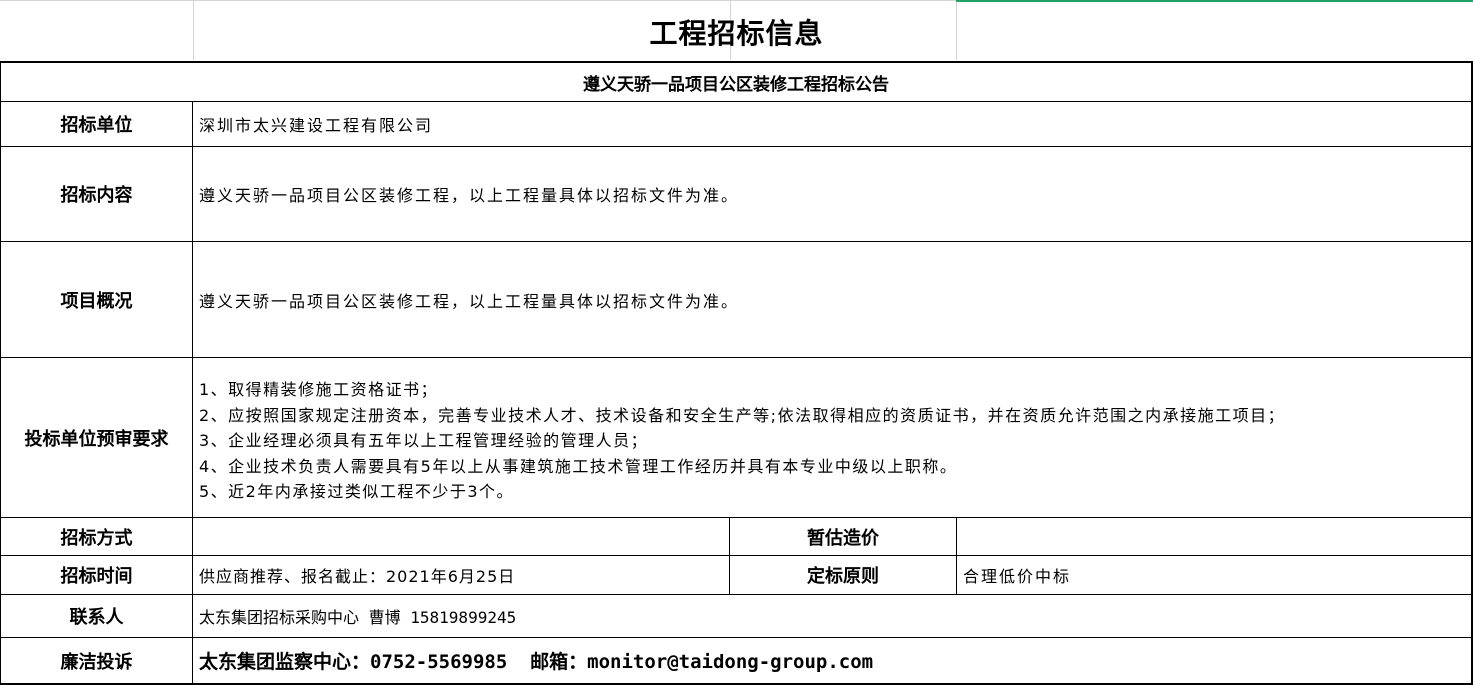 Image resolution: width=1473 pixels, height=685 pixels. What do you see at coordinates (96, 299) in the screenshot?
I see `overview-label: 项目概况` at bounding box center [96, 299].